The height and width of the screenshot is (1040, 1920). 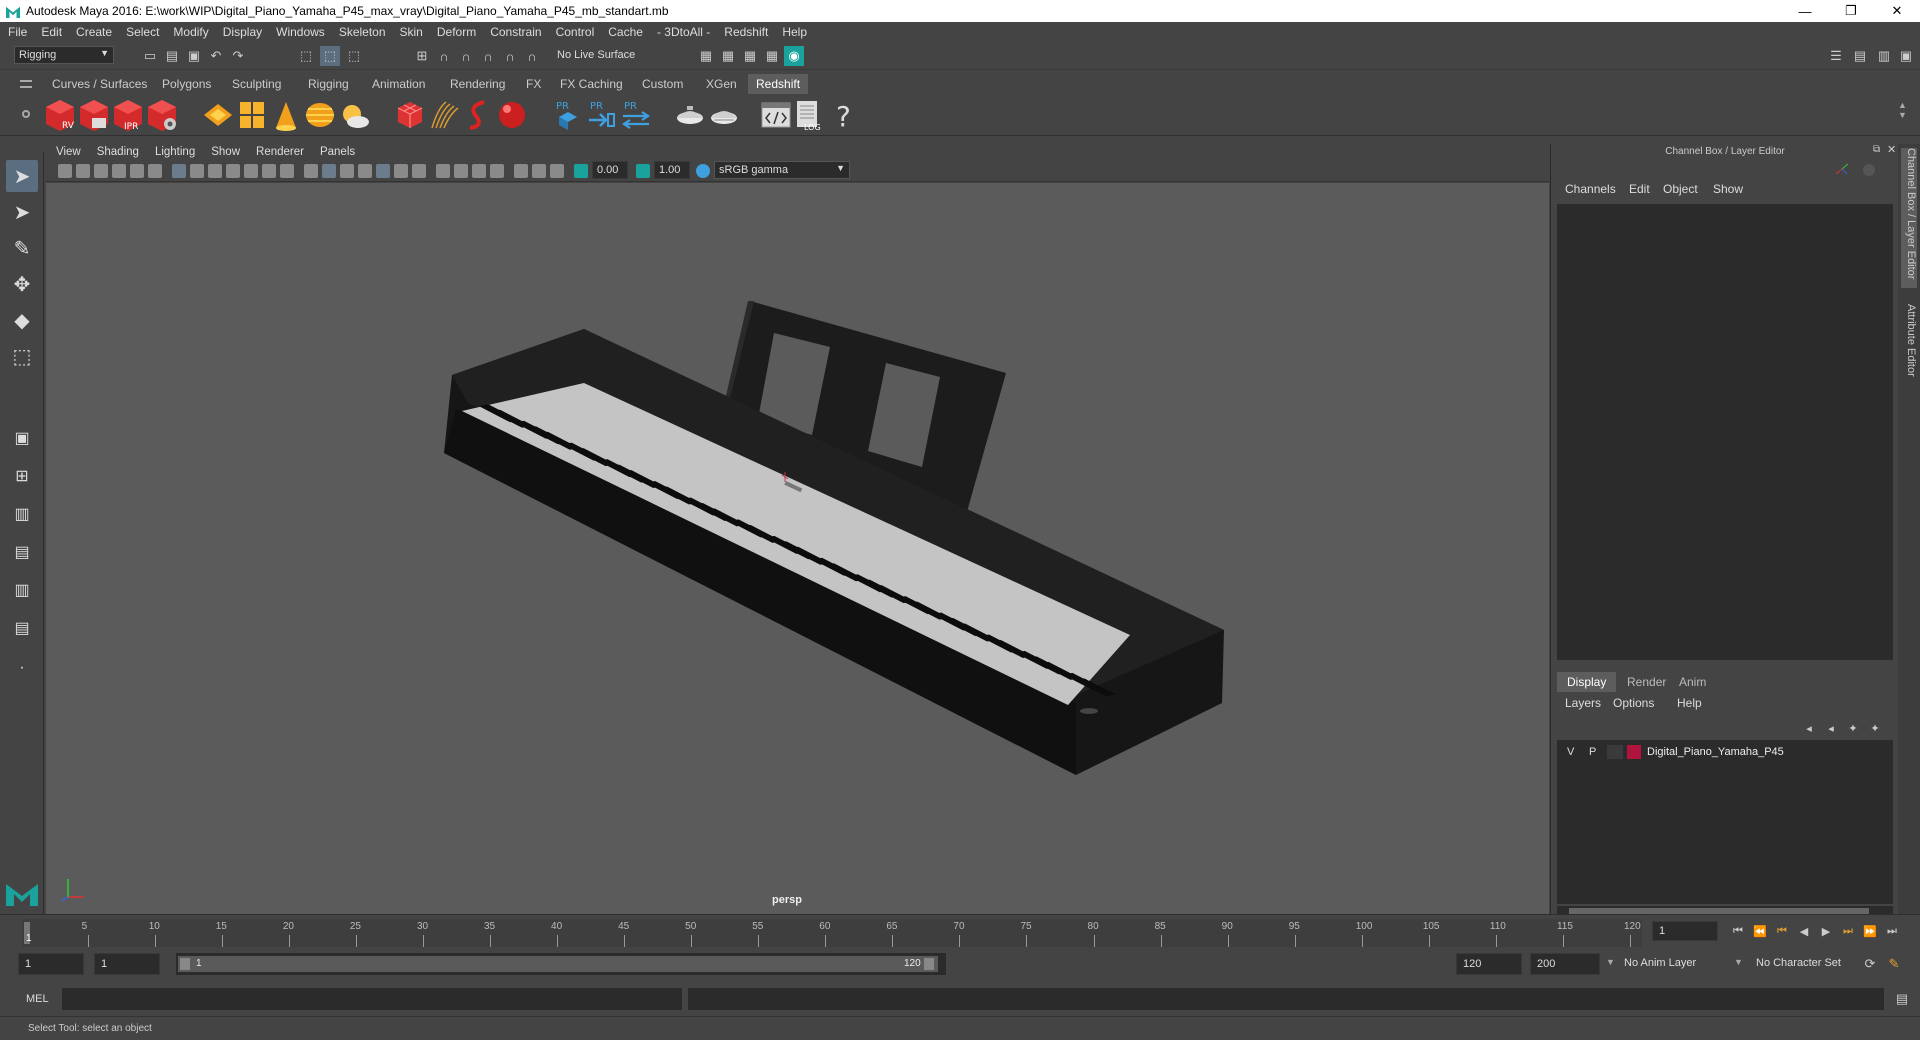 I want to click on snap-view-icon: ∩, so click(x=488, y=56).